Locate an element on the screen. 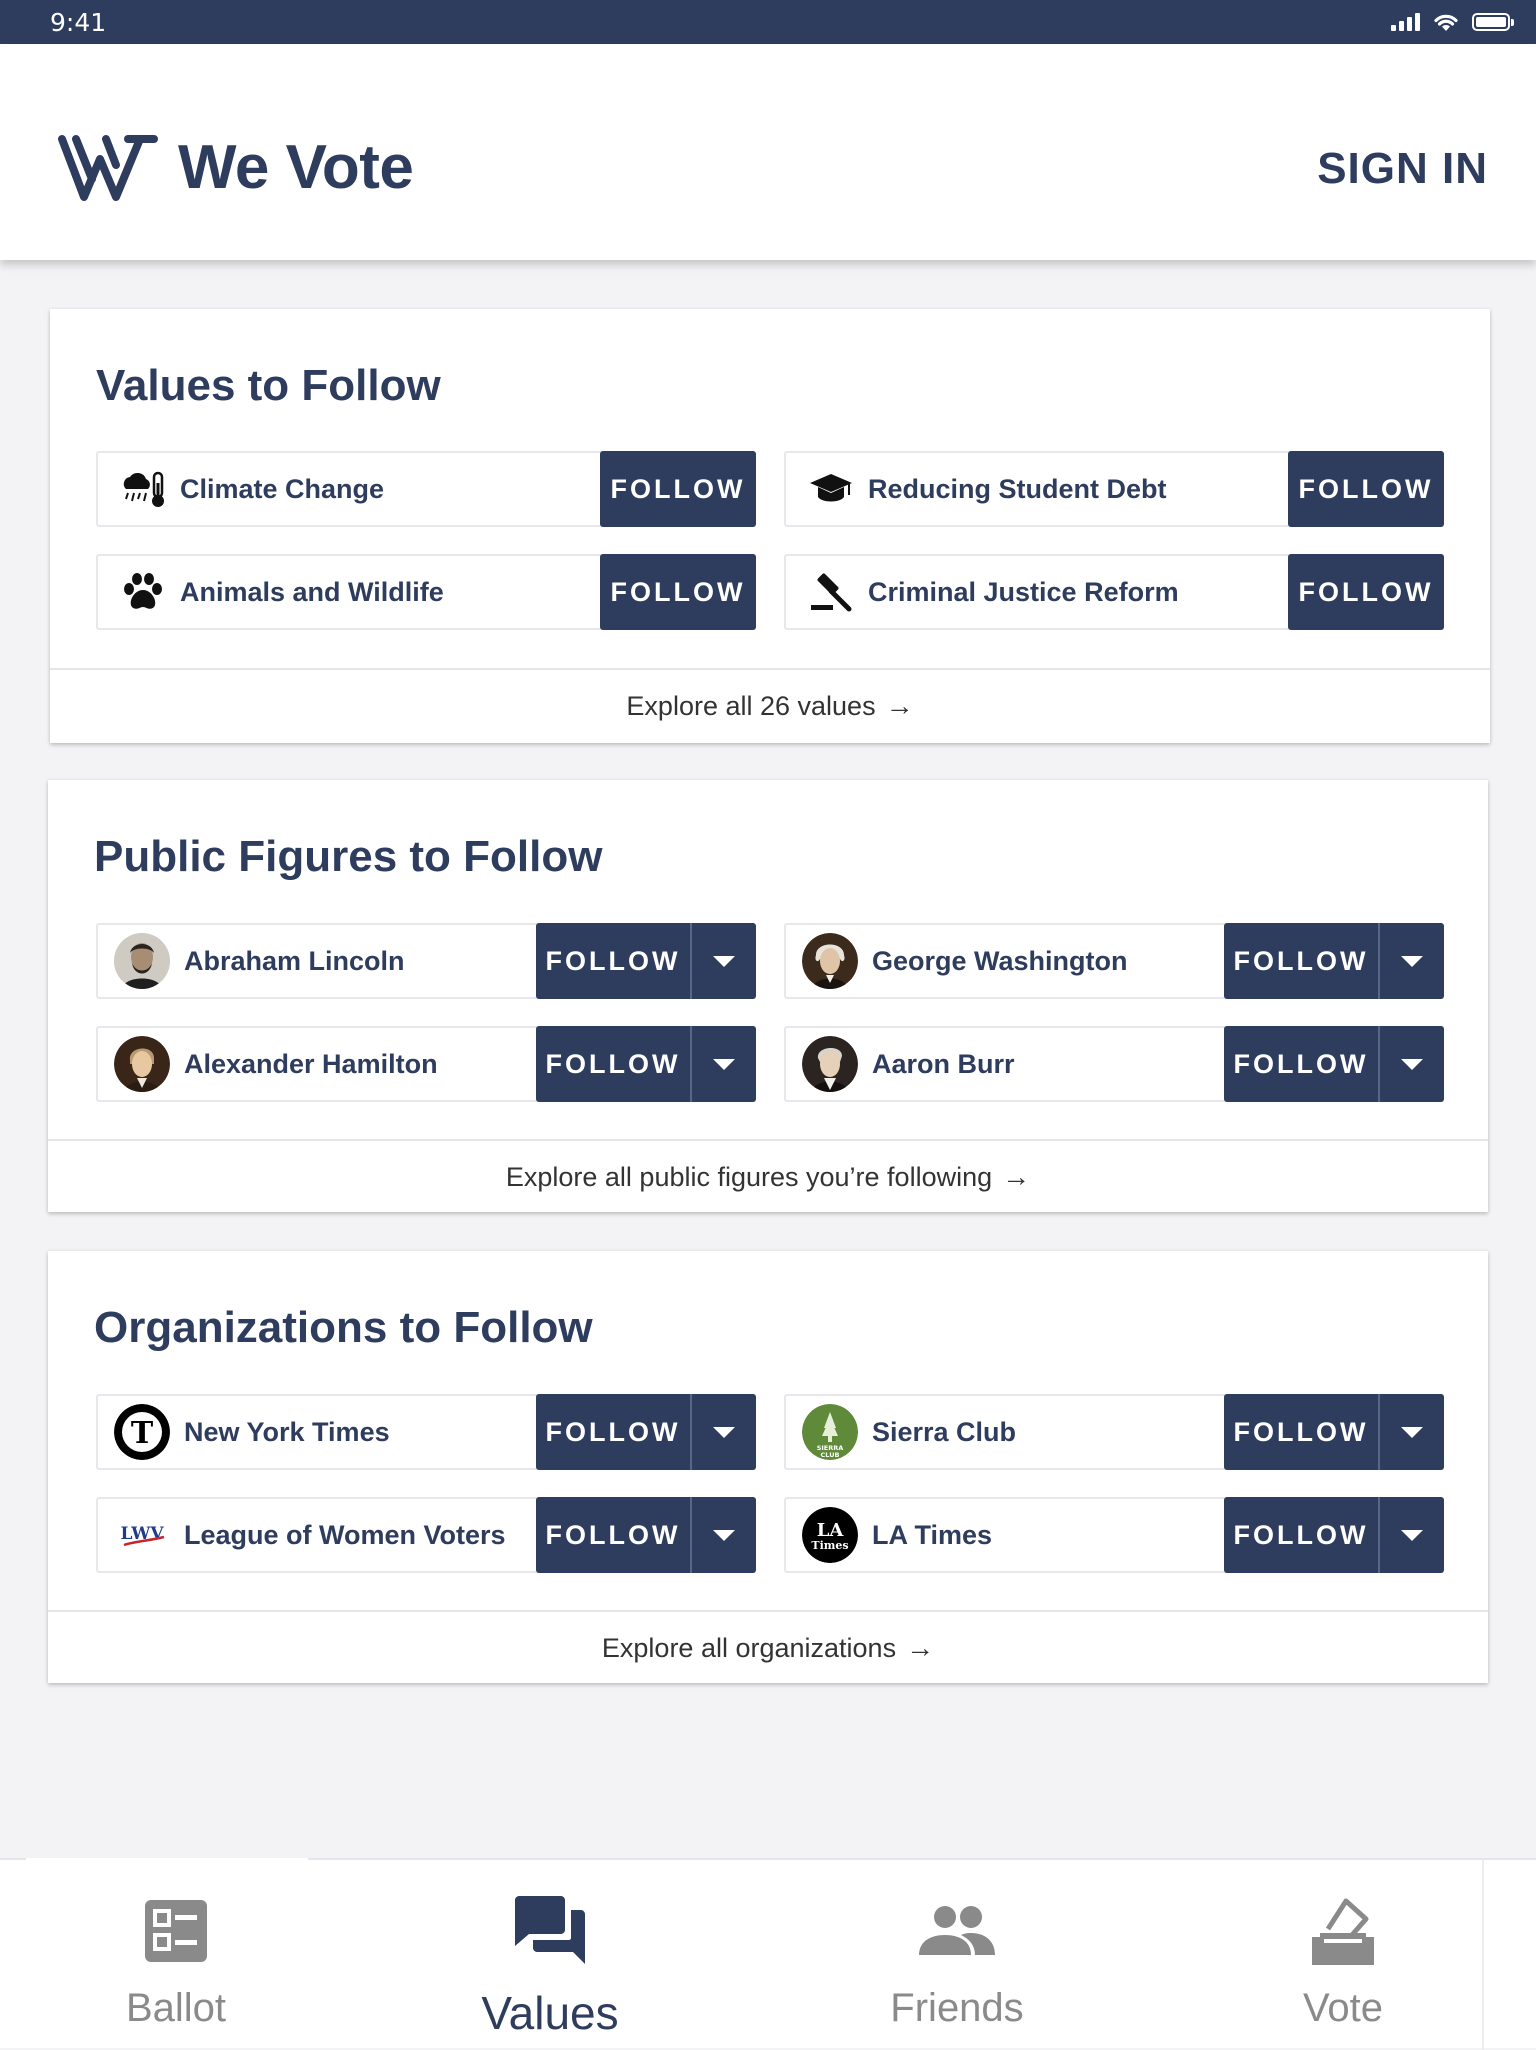  status-icons is located at coordinates (1452, 22).